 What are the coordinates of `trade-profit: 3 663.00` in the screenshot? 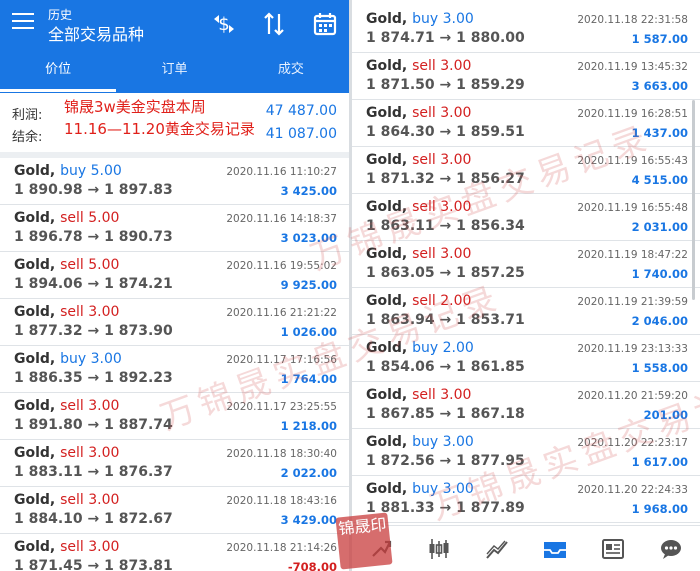 It's located at (659, 86).